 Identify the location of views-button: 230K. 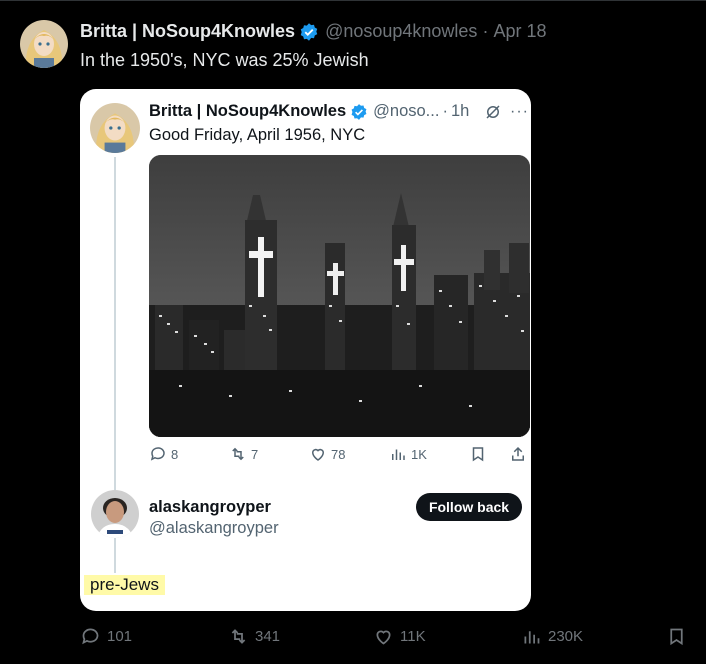
(552, 636).